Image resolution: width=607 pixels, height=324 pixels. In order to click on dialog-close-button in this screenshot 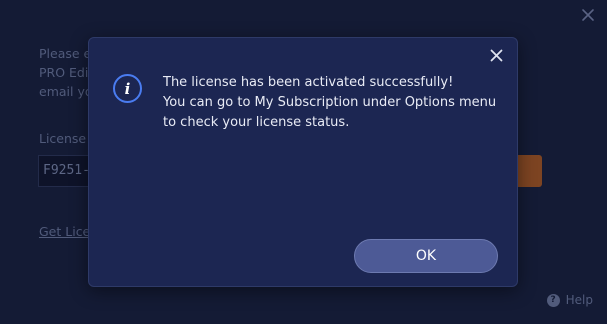, I will do `click(496, 55)`.